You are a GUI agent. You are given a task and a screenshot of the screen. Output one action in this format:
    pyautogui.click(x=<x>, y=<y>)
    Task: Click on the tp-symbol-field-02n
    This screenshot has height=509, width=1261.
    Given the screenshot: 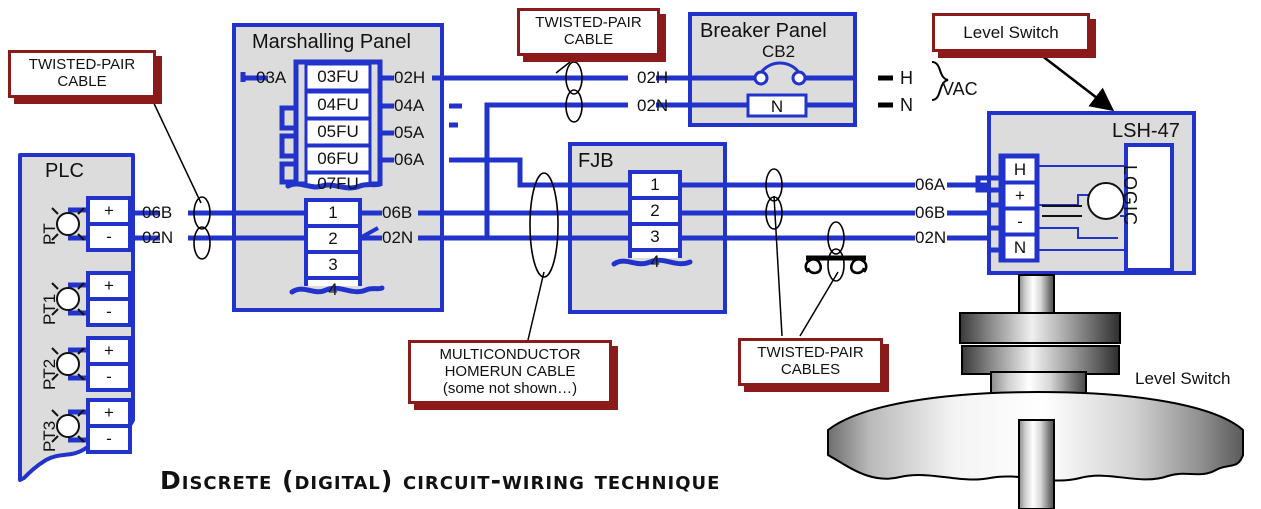 What is the action you would take?
    pyautogui.click(x=836, y=251)
    